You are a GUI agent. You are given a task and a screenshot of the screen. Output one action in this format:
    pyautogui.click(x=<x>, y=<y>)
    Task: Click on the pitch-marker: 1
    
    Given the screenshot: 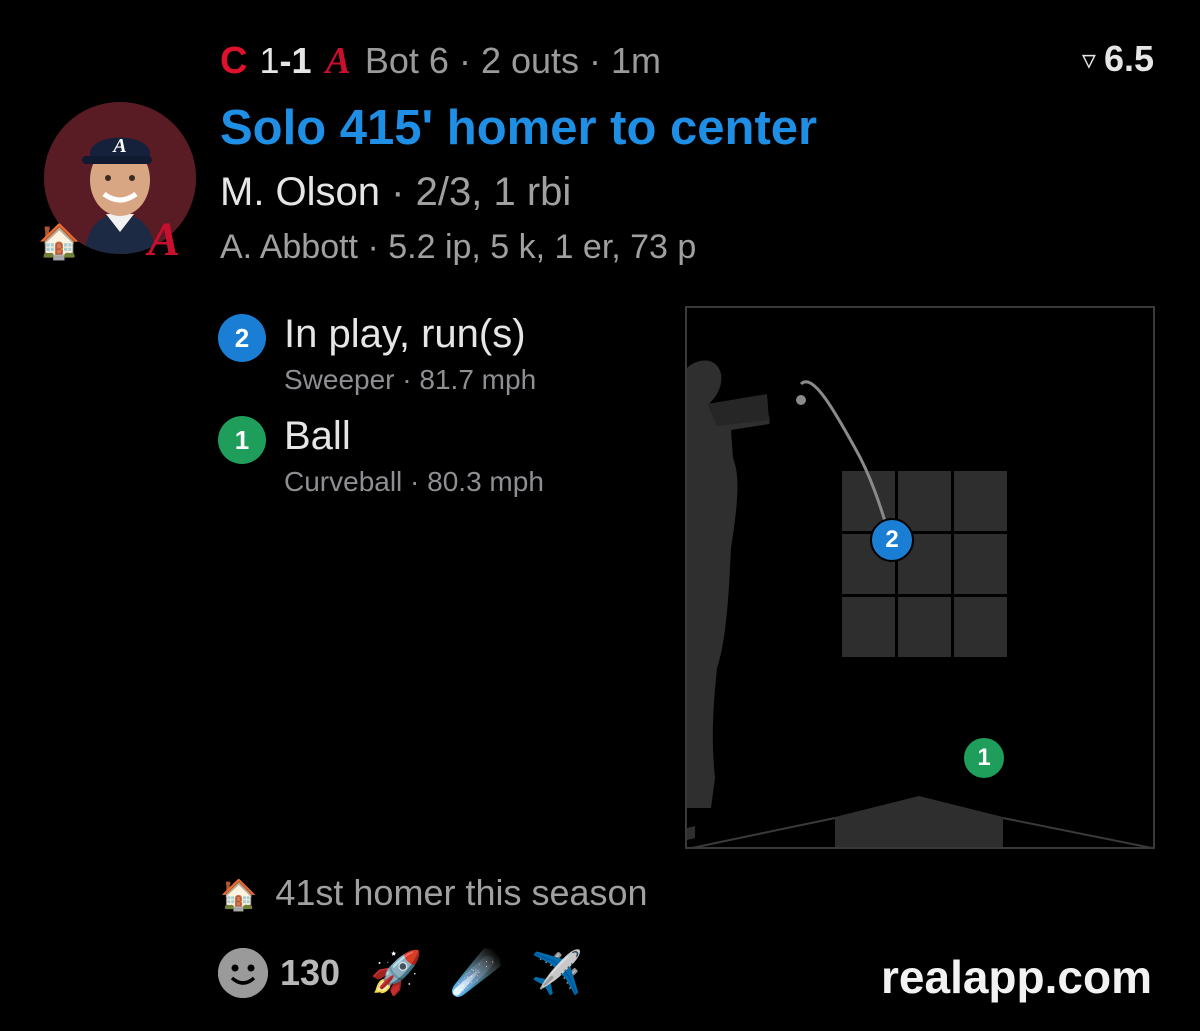 What is the action you would take?
    pyautogui.click(x=984, y=758)
    